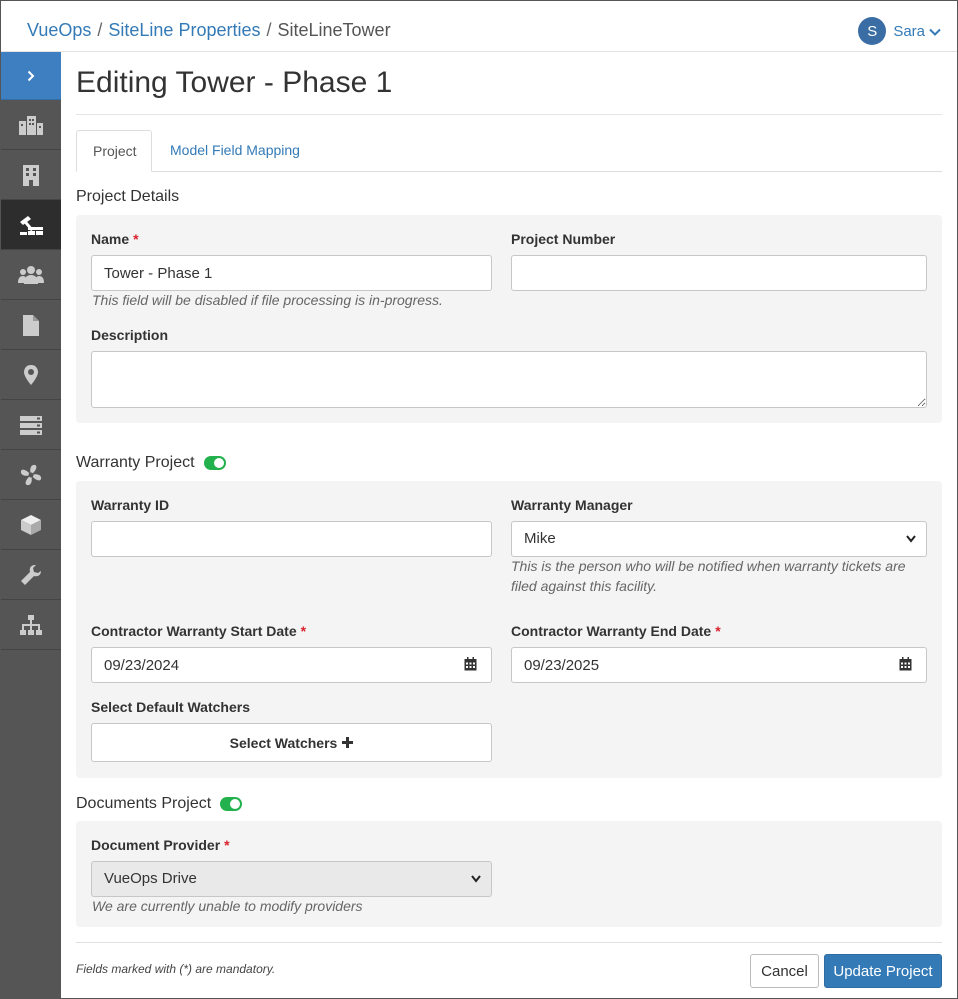 This screenshot has height=999, width=958. Describe the element at coordinates (334, 30) in the screenshot. I see `breadcrumb-current: SiteLineTower` at that location.